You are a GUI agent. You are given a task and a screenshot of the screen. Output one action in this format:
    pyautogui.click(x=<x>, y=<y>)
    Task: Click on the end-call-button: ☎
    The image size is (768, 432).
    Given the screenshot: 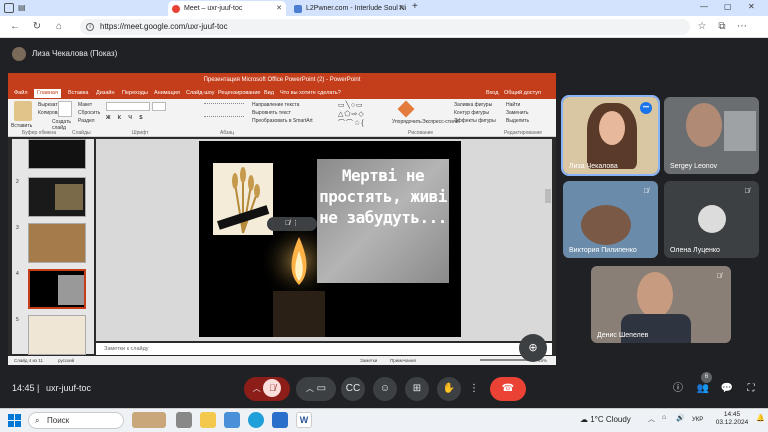 What is the action you would take?
    pyautogui.click(x=508, y=389)
    